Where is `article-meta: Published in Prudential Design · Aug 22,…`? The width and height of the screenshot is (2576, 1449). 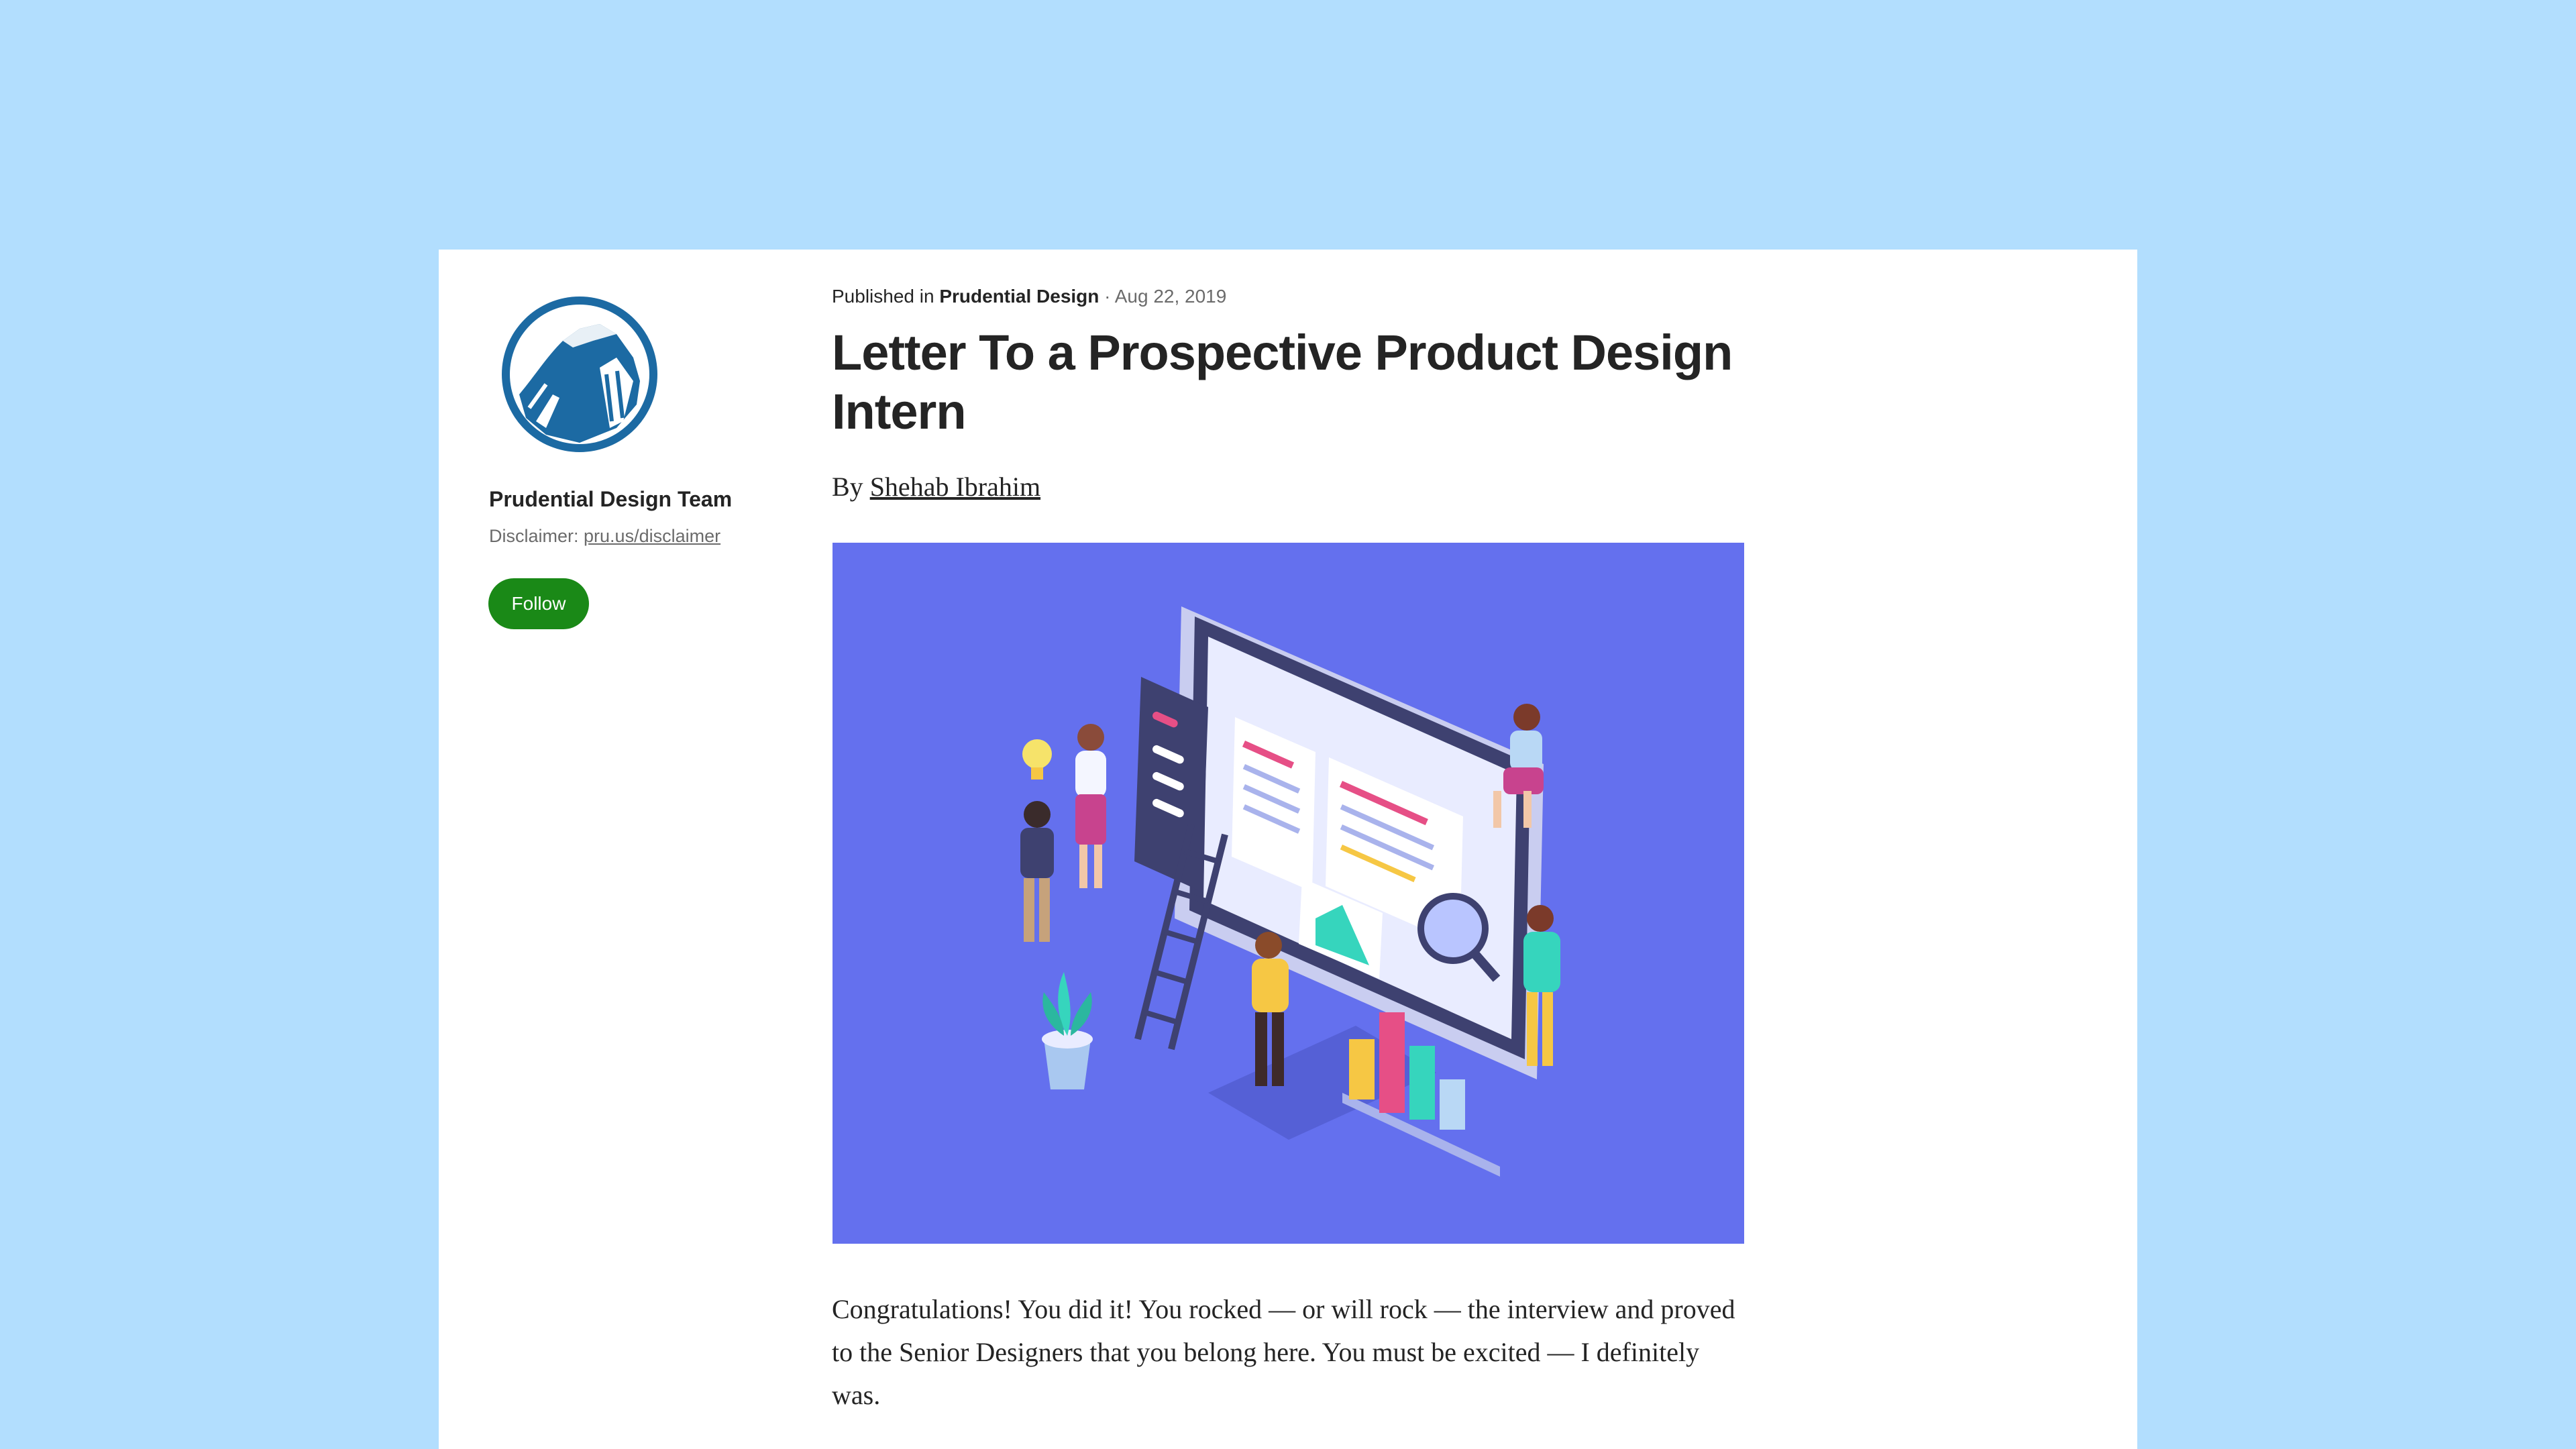
article-meta: Published in Prudential Design · Aug 22,… is located at coordinates (1029, 296).